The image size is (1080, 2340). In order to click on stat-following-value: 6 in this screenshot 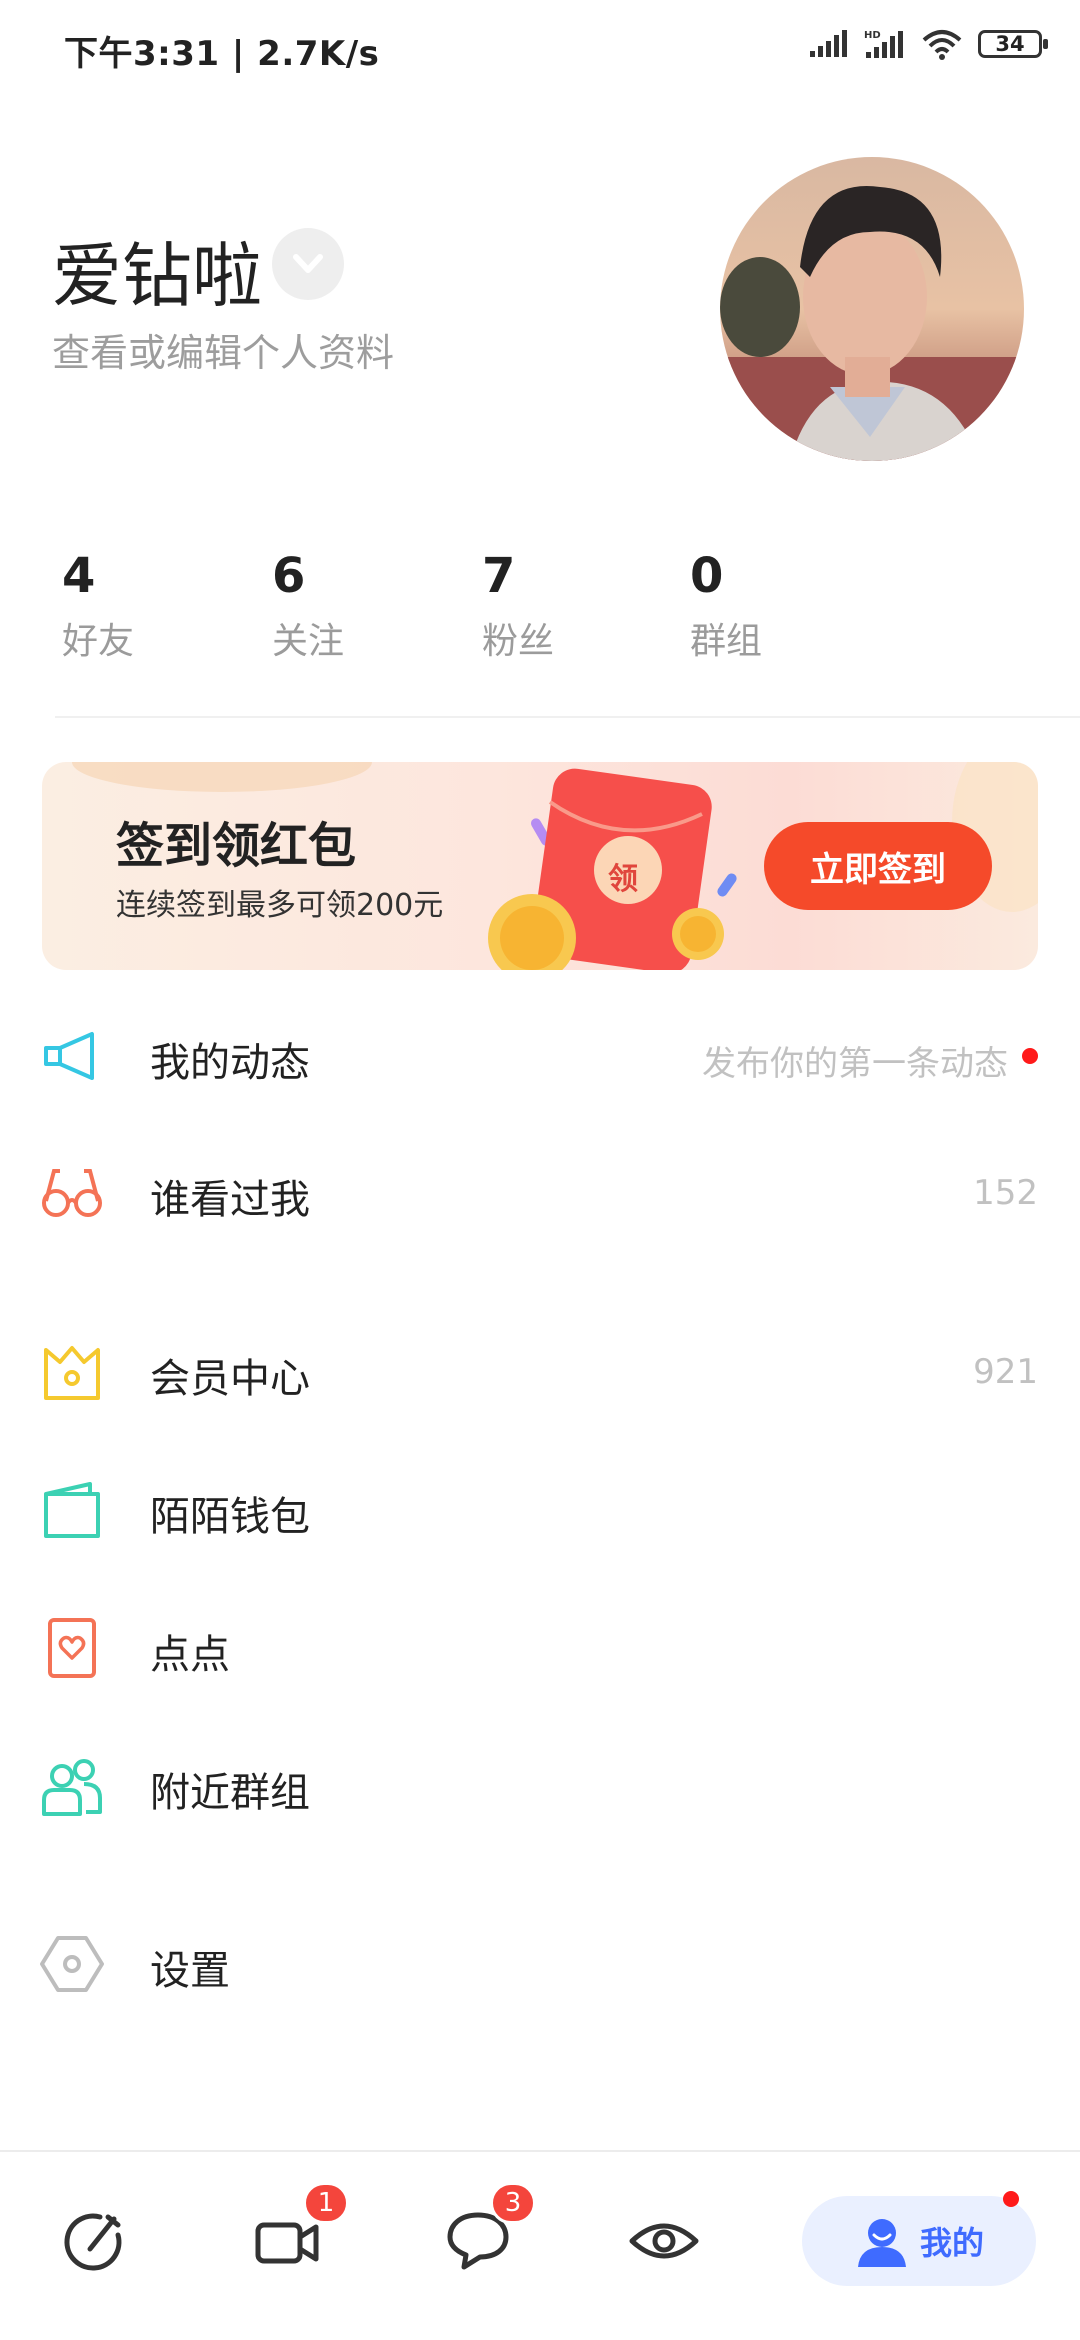, I will do `click(289, 576)`.